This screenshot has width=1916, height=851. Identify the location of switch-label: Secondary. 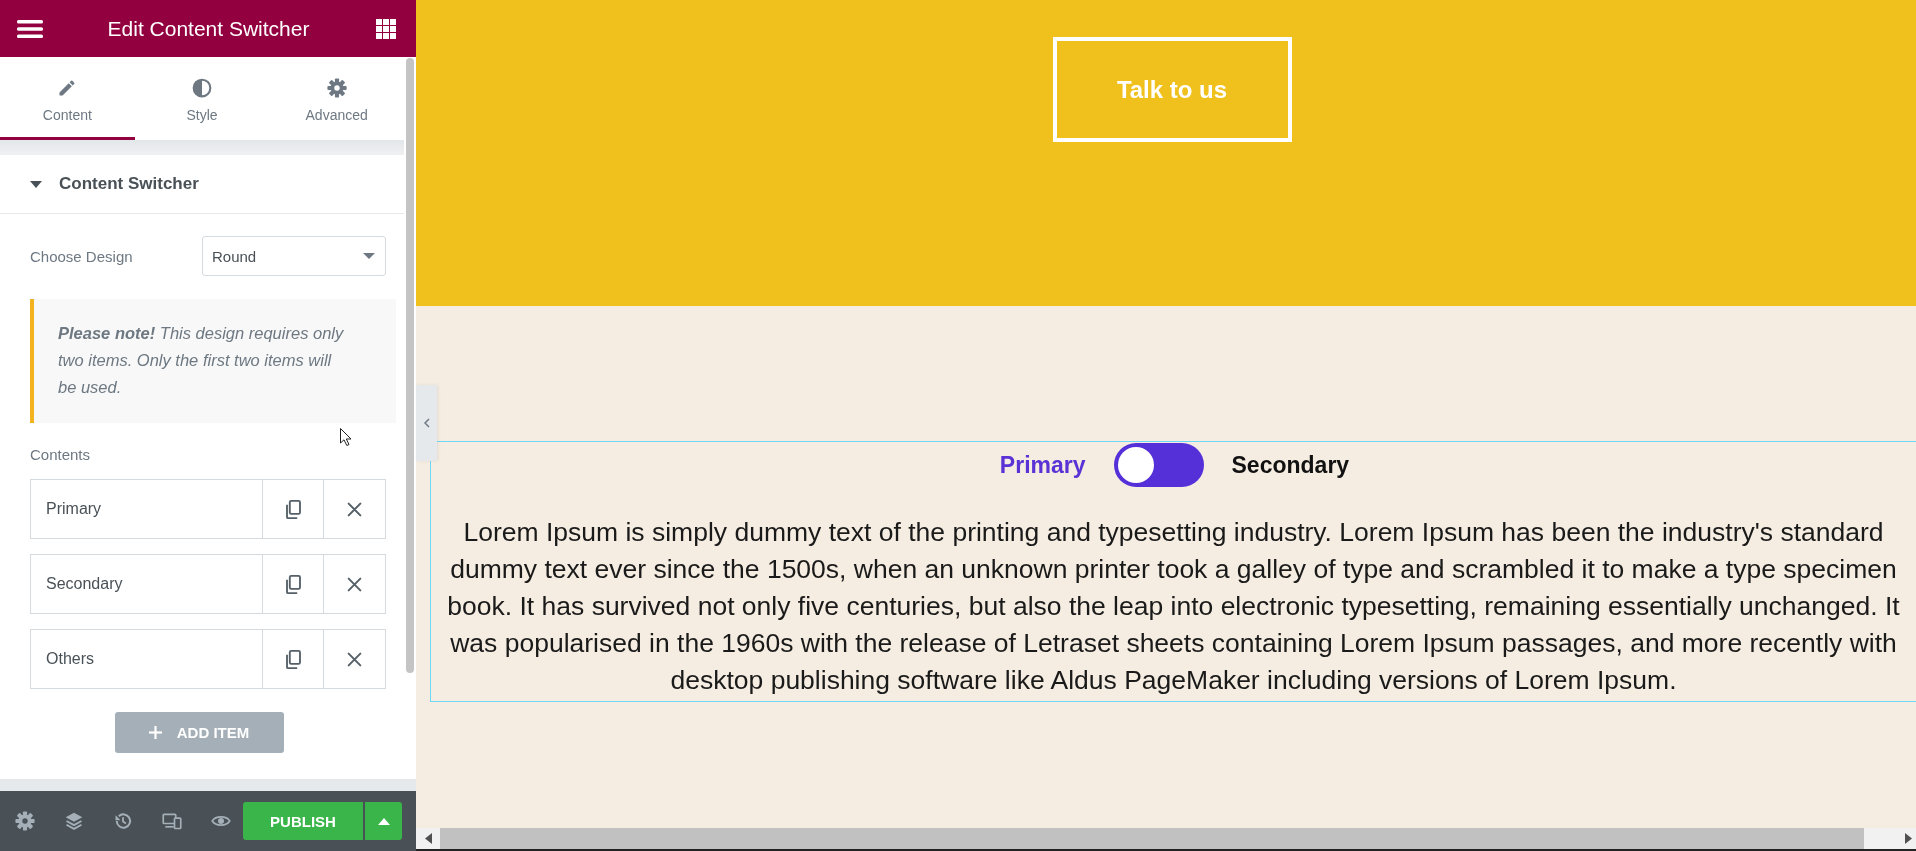
(1290, 465).